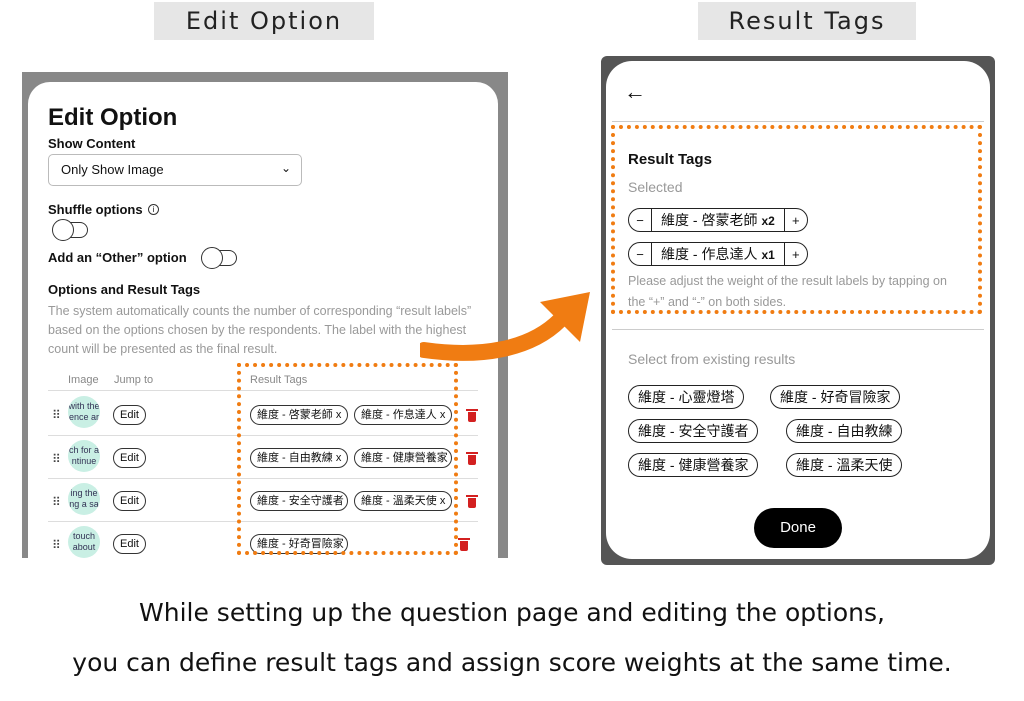  Describe the element at coordinates (112, 169) in the screenshot. I see `show-content-value: Only Show Image` at that location.